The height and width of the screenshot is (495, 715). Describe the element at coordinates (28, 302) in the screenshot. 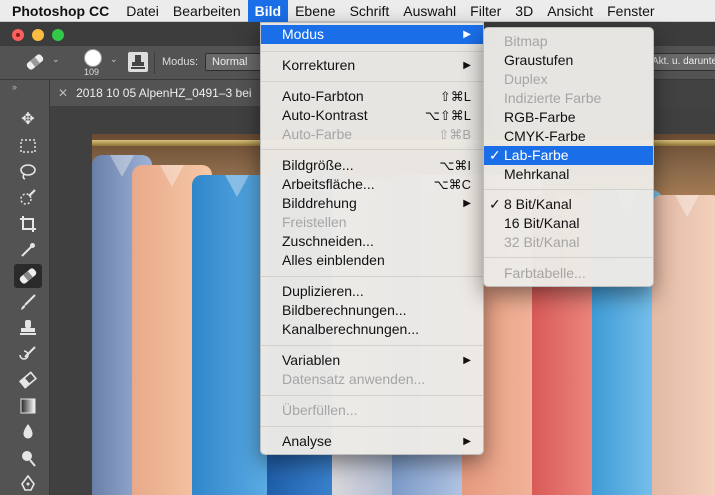

I see `brush-icon` at that location.